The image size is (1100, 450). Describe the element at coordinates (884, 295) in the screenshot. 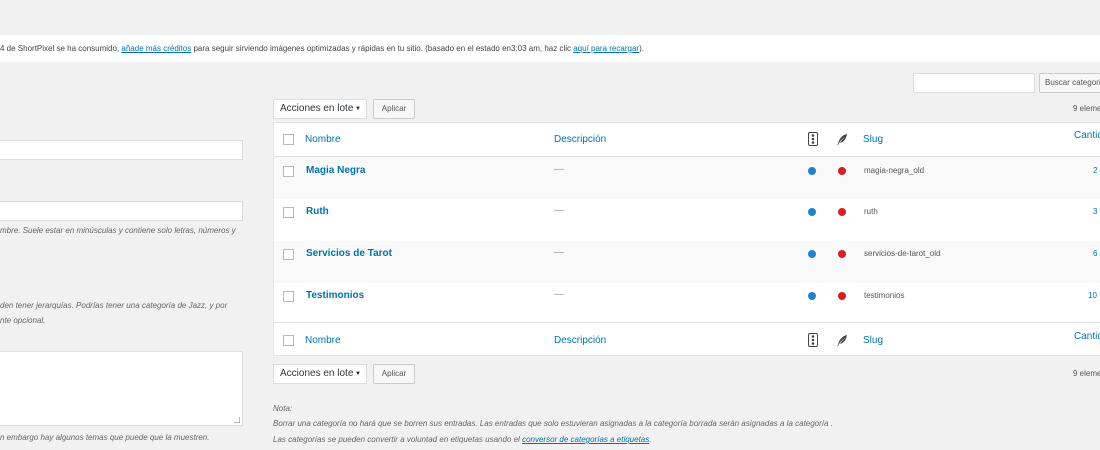

I see `category-slug: testimonios` at that location.